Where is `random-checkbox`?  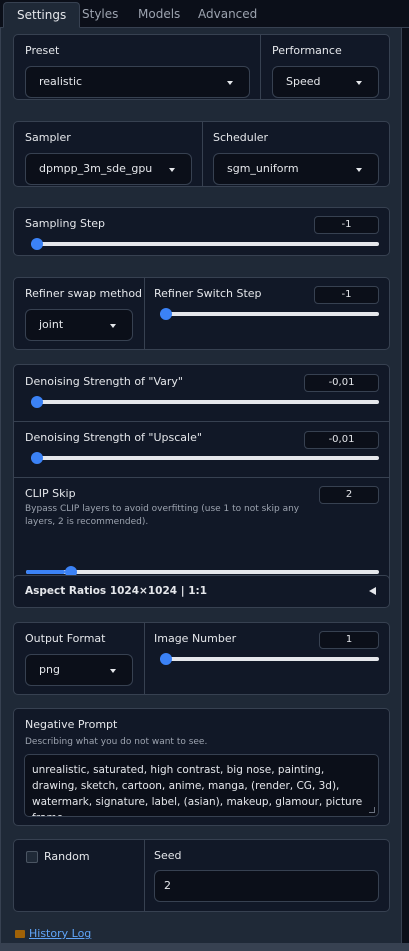
random-checkbox is located at coordinates (32, 857).